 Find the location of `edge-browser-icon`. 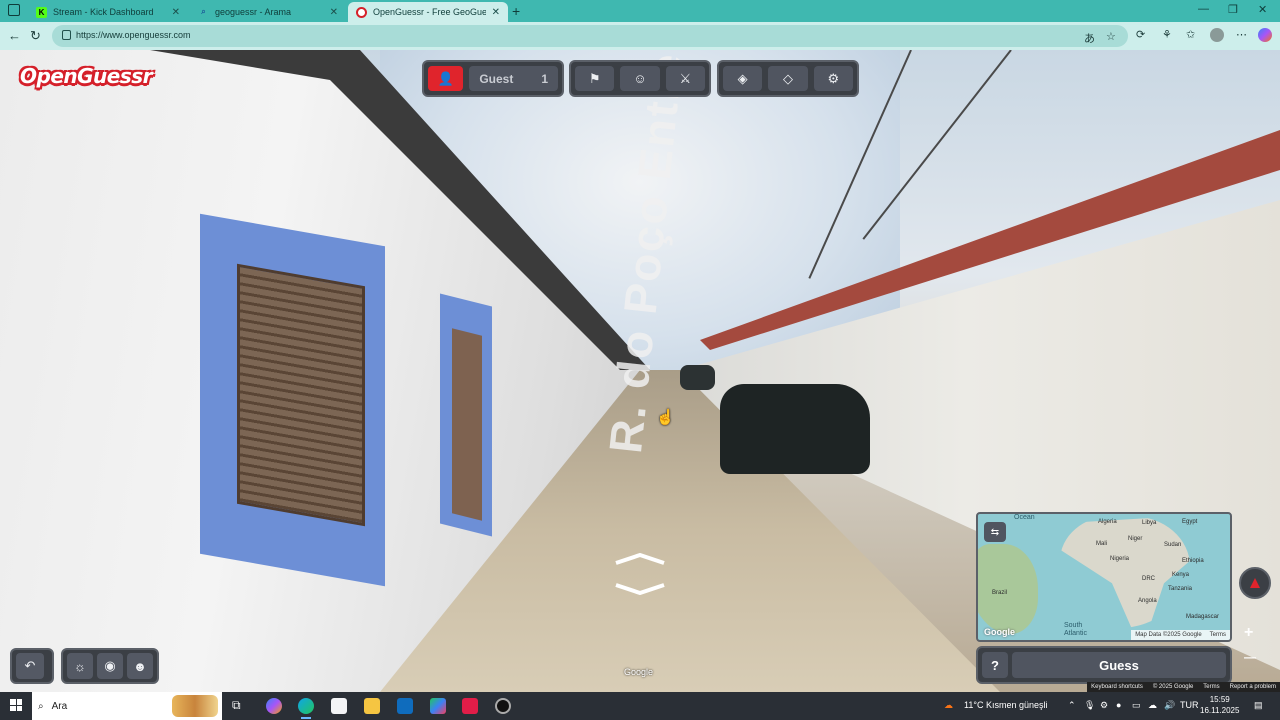

edge-browser-icon is located at coordinates (306, 708).